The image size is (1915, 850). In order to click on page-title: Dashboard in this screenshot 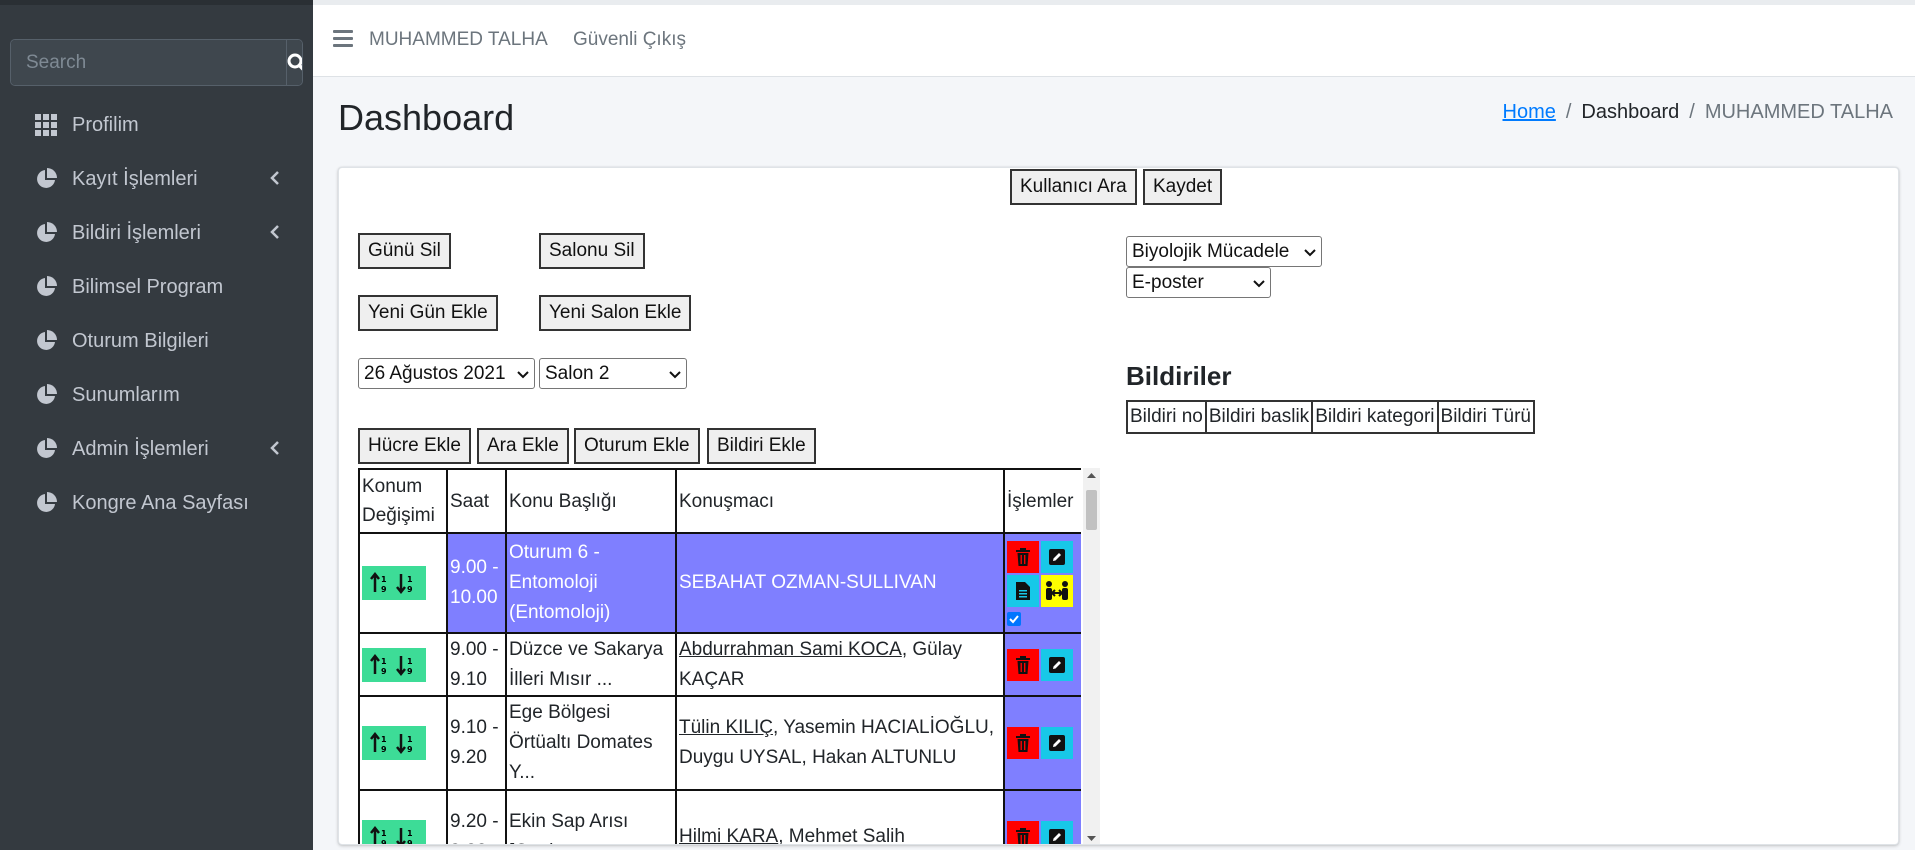, I will do `click(426, 117)`.